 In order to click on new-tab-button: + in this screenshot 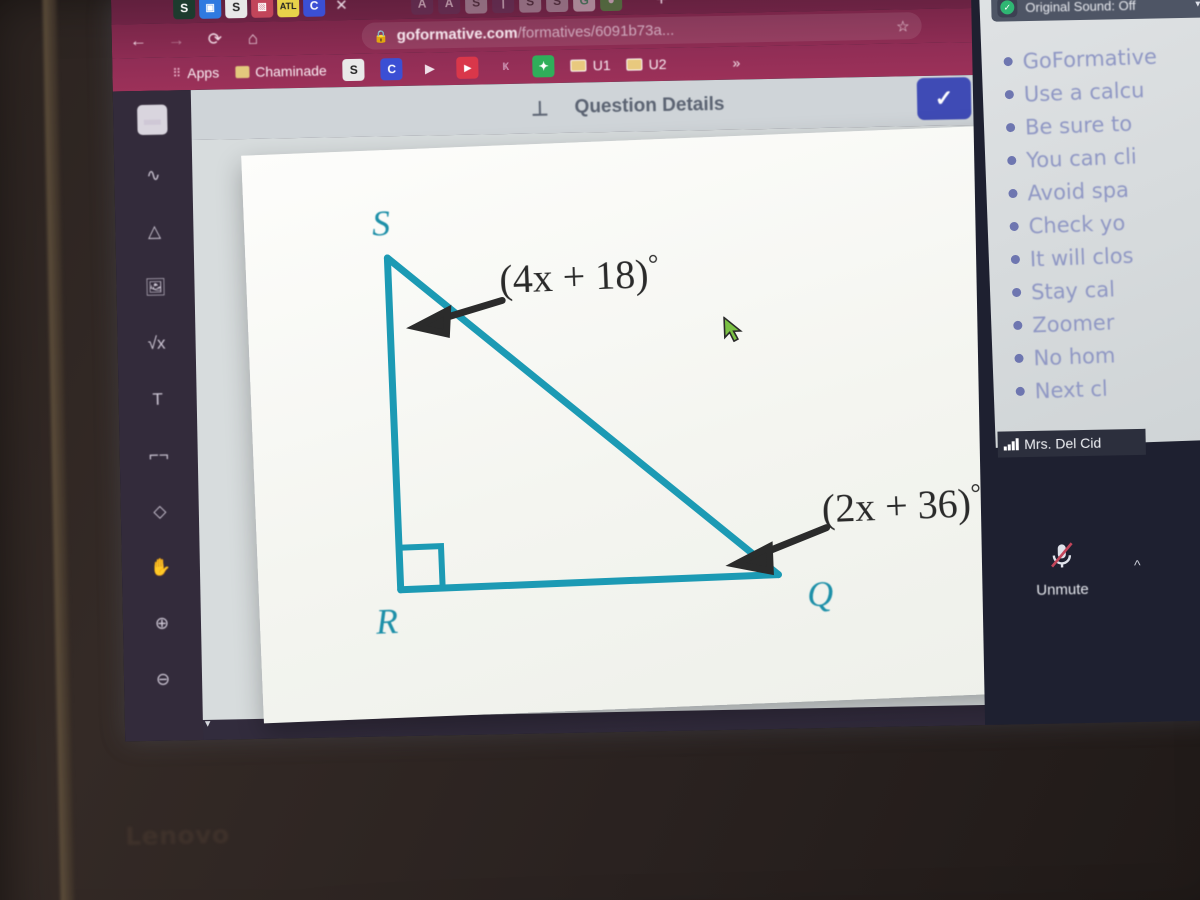, I will do `click(661, 5)`.